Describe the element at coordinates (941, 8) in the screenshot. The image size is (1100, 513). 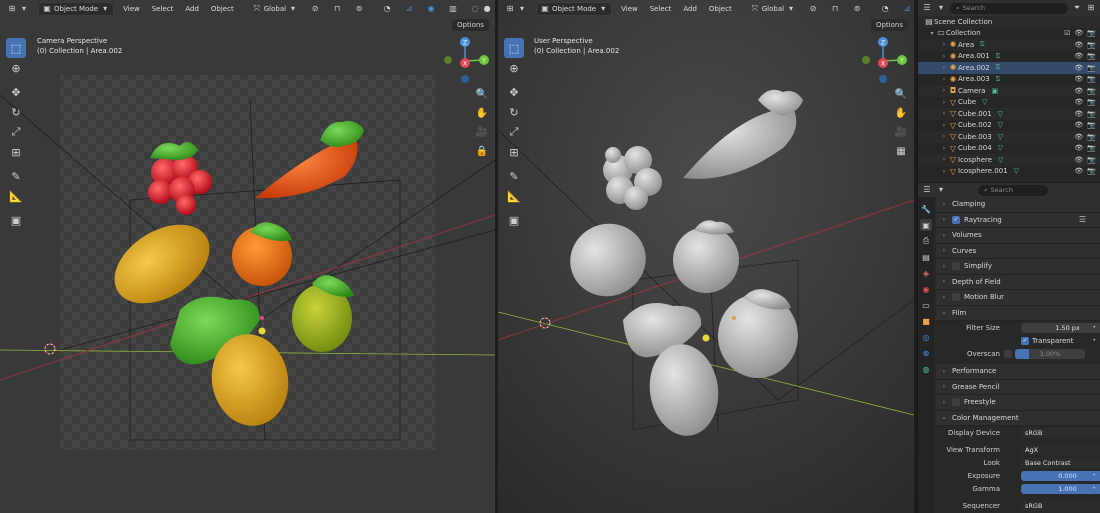
I see `filter-dropdown-icon: ▾` at that location.